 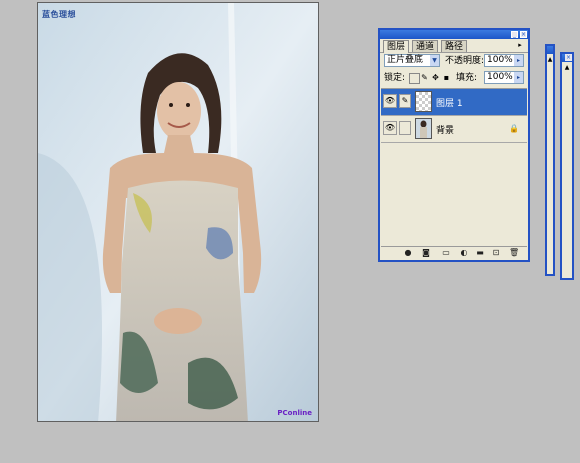 I want to click on collapsed-palette-titlebar: ×, so click(x=567, y=58).